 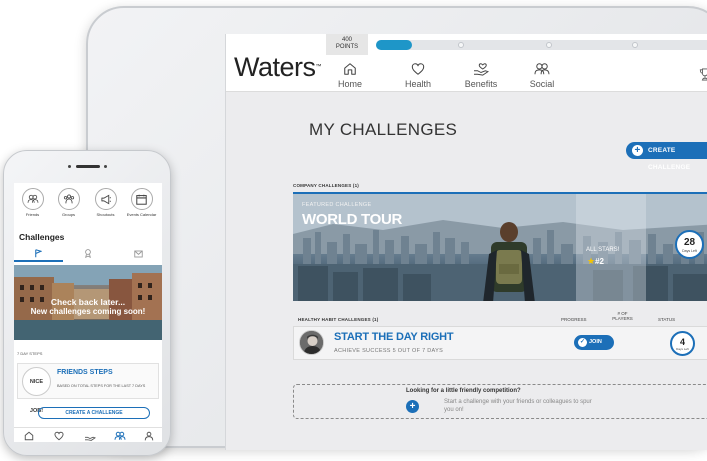 What do you see at coordinates (347, 47) in the screenshot?
I see `points-label: POINTS` at bounding box center [347, 47].